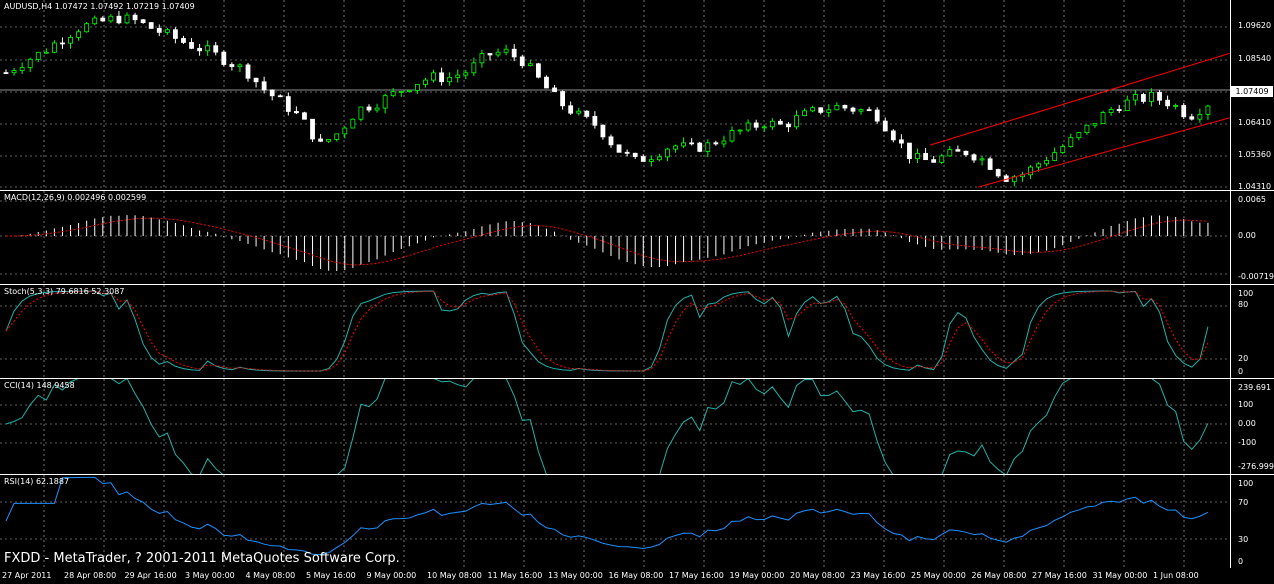 This screenshot has width=1274, height=584. What do you see at coordinates (1255, 122) in the screenshot?
I see `price-level: 1.06410` at bounding box center [1255, 122].